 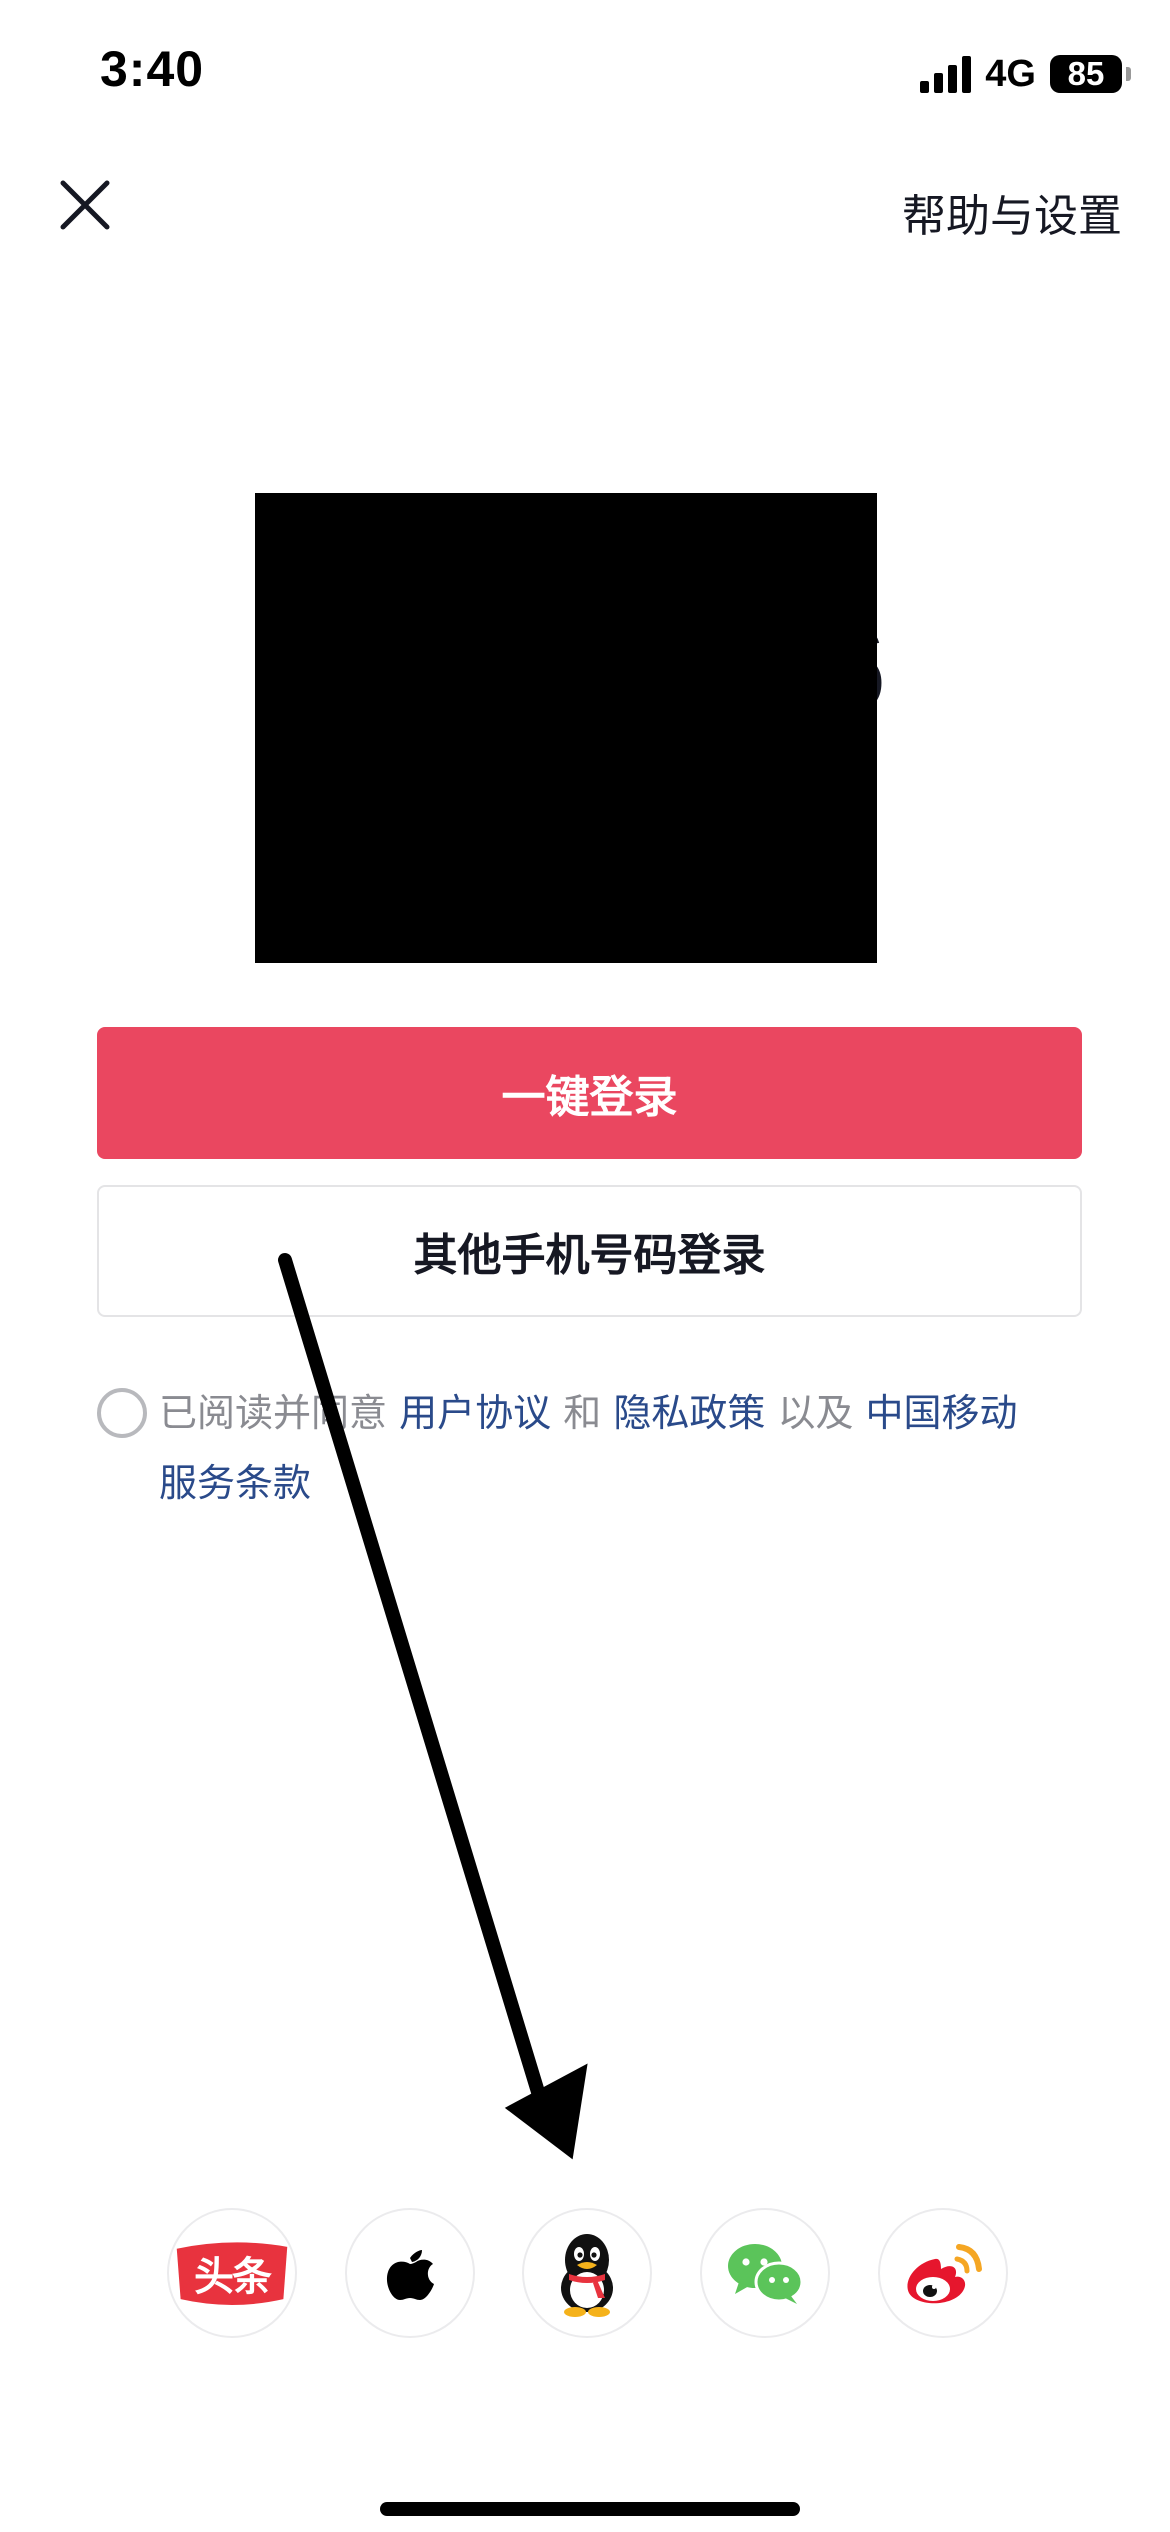 I want to click on one-tap-login-button: 一键登录, so click(x=589, y=1093).